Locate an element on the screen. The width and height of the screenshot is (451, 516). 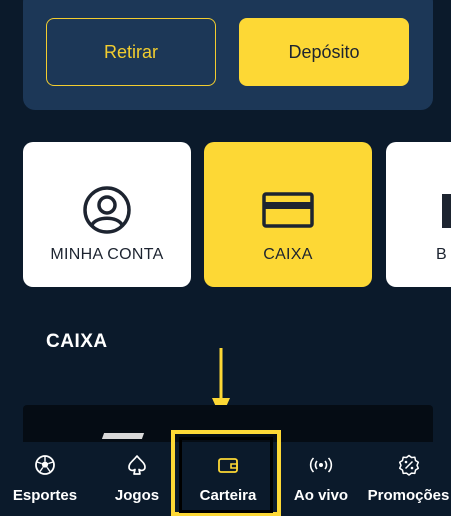
nav-item-esportes: Esportes is located at coordinates (45, 477).